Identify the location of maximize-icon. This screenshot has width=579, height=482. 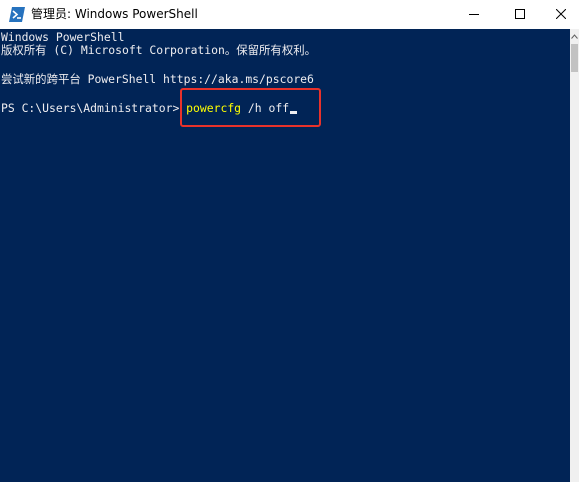
(520, 15).